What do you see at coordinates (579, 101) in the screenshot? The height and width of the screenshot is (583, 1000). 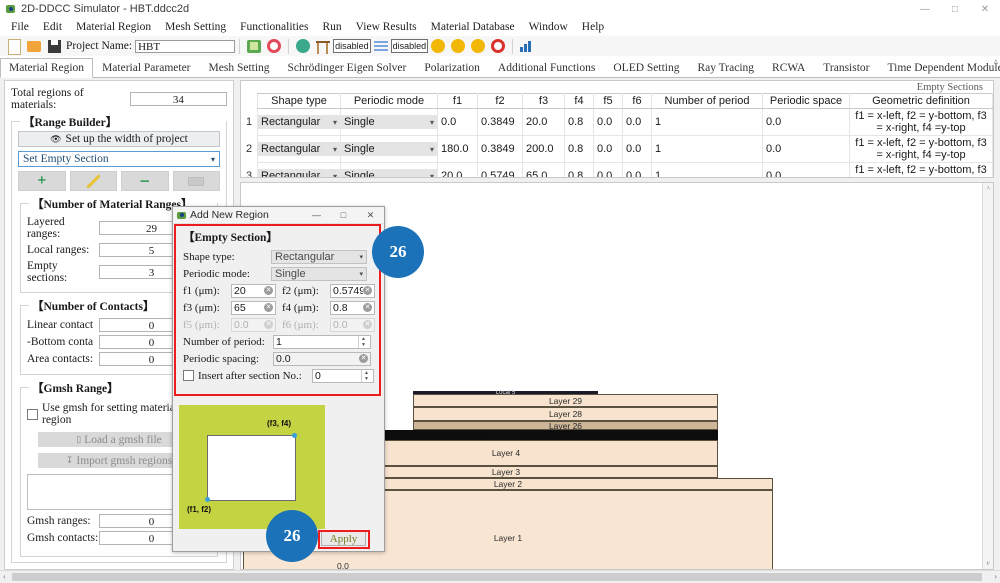 I see `col-f4: f4` at bounding box center [579, 101].